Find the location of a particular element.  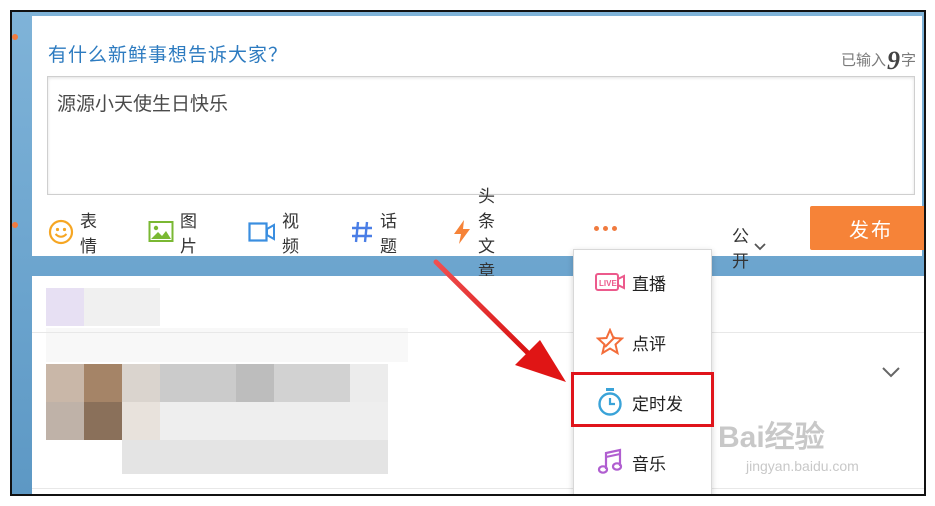

watermark-brand: Bai经验 is located at coordinates (771, 437).